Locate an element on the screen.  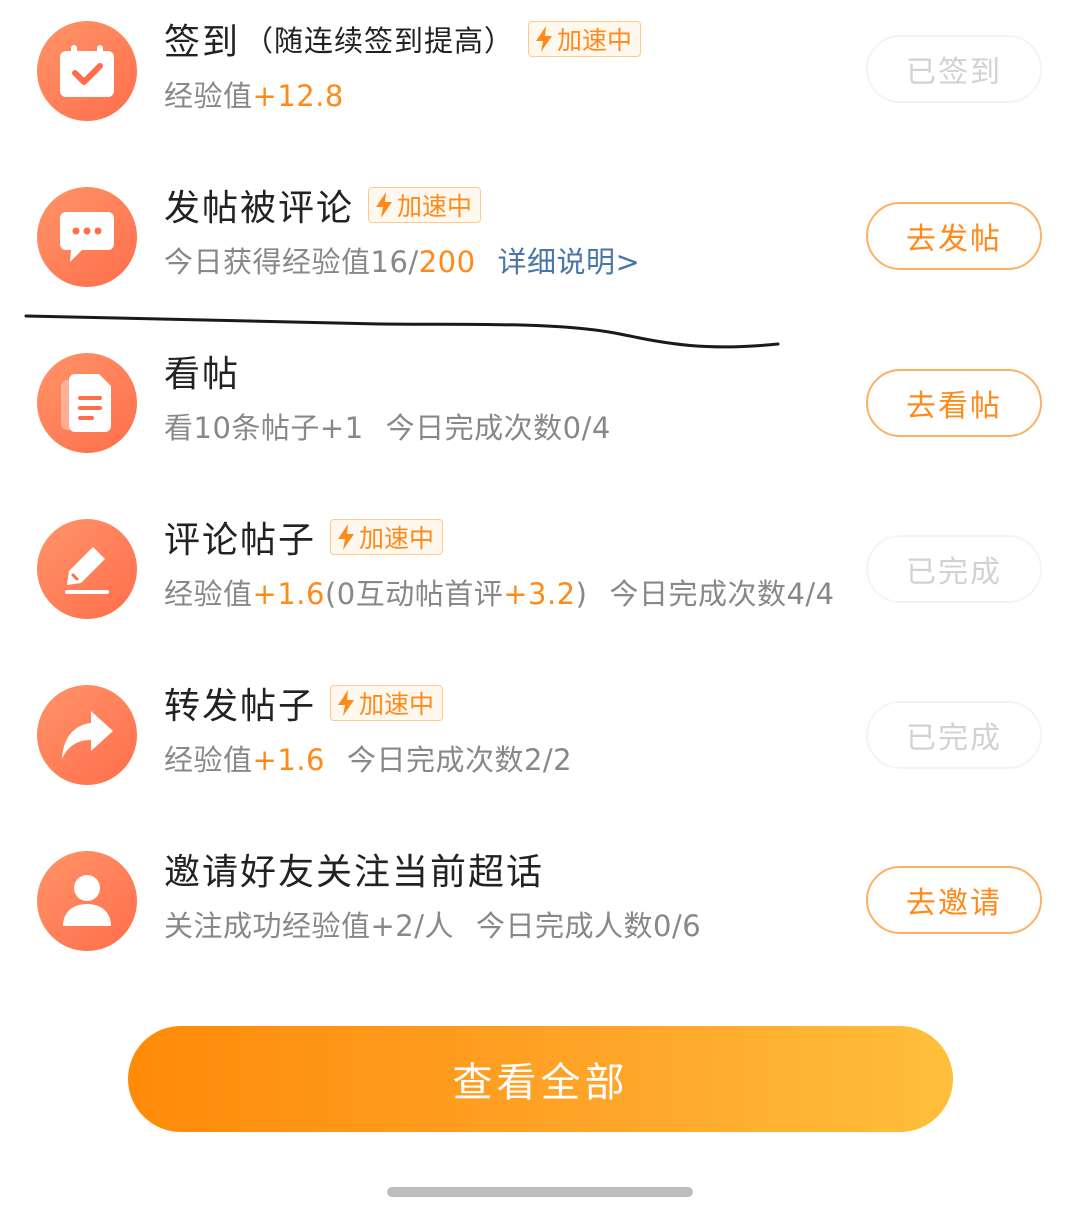
task-subtitle: 看10条帖子+1 今日完成次数0/4 is located at coordinates (387, 426).